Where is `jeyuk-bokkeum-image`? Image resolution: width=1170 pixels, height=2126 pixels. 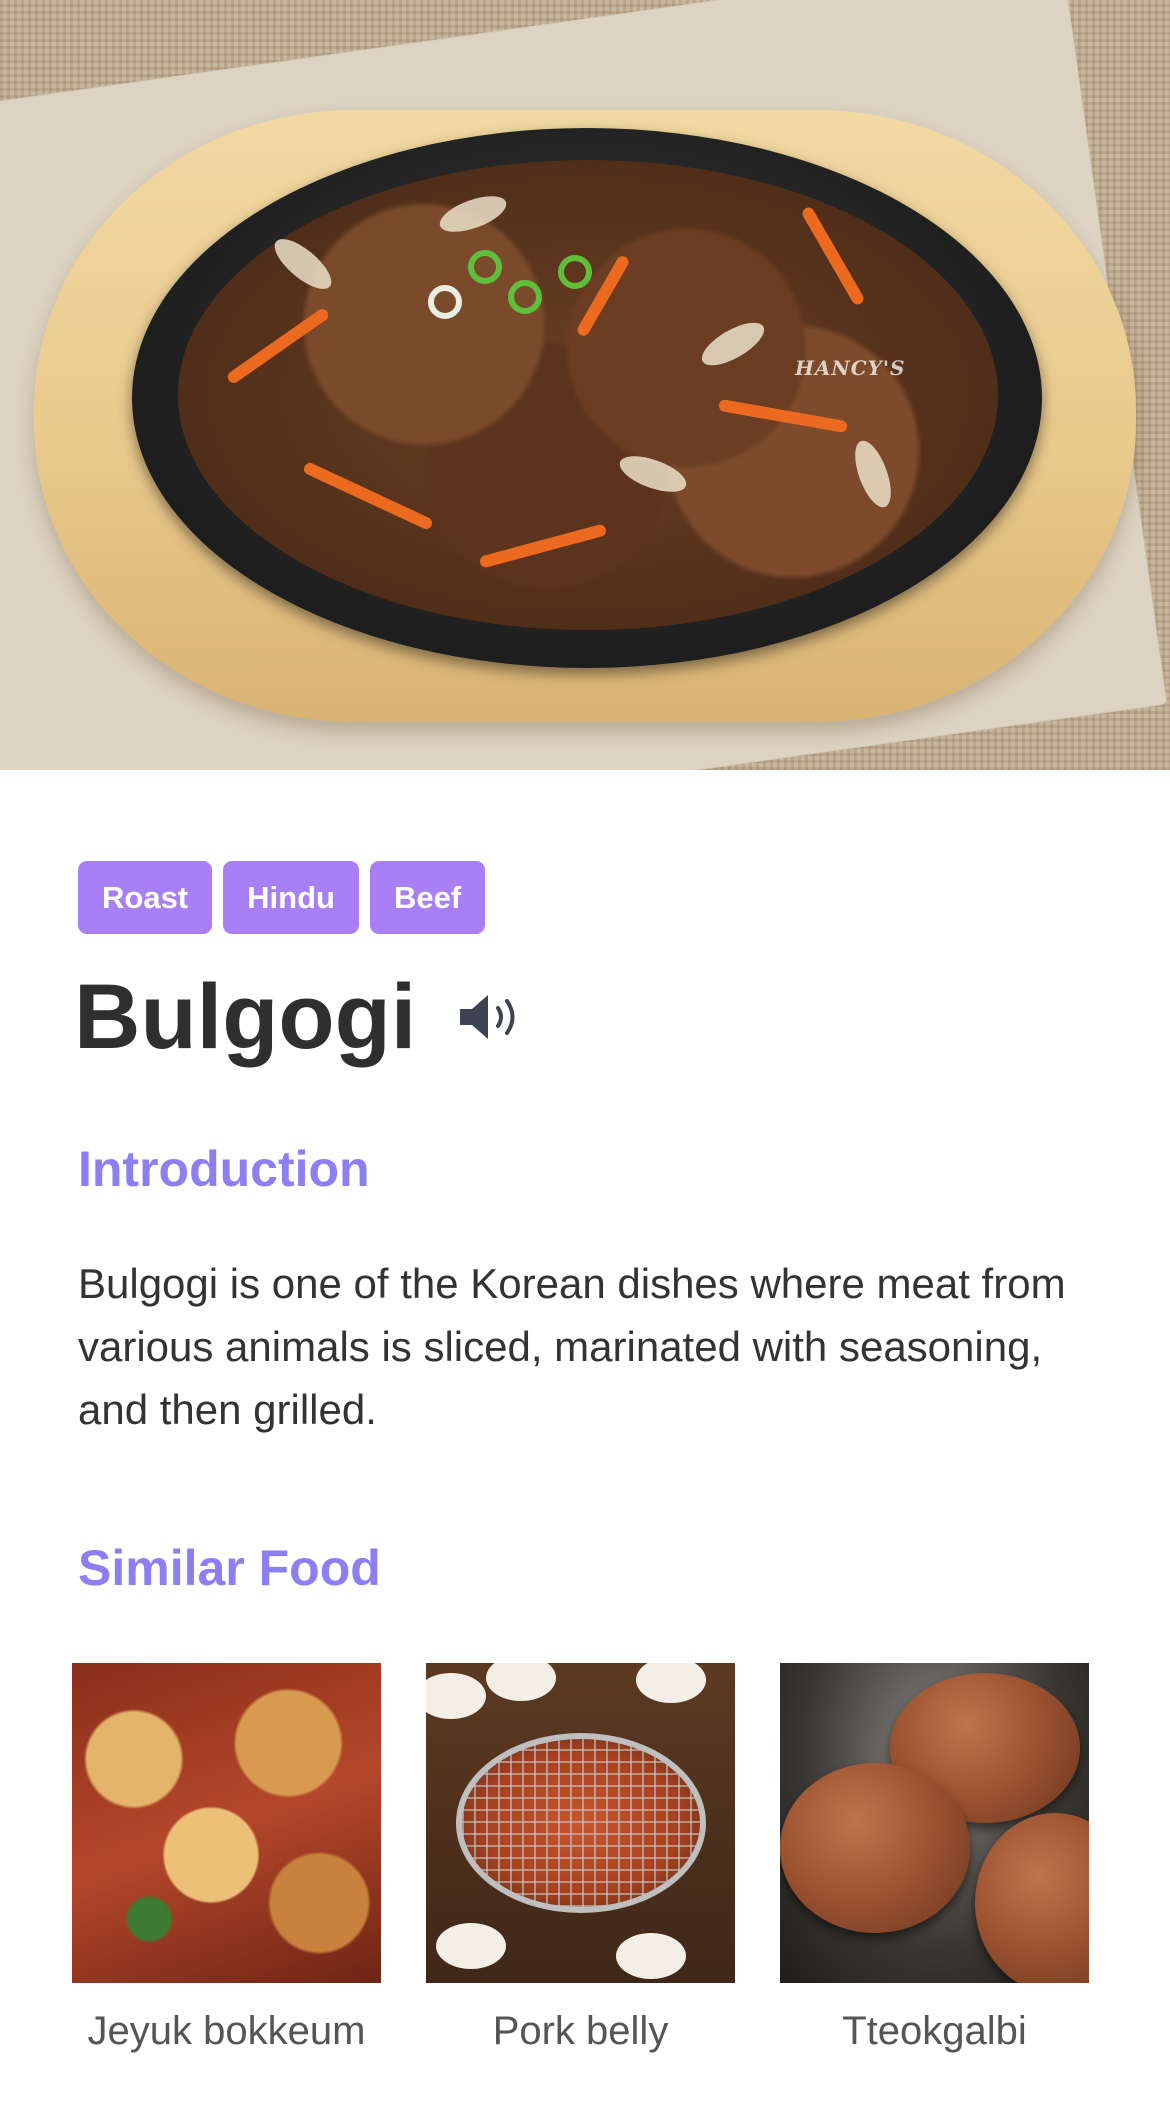 jeyuk-bokkeum-image is located at coordinates (226, 1823).